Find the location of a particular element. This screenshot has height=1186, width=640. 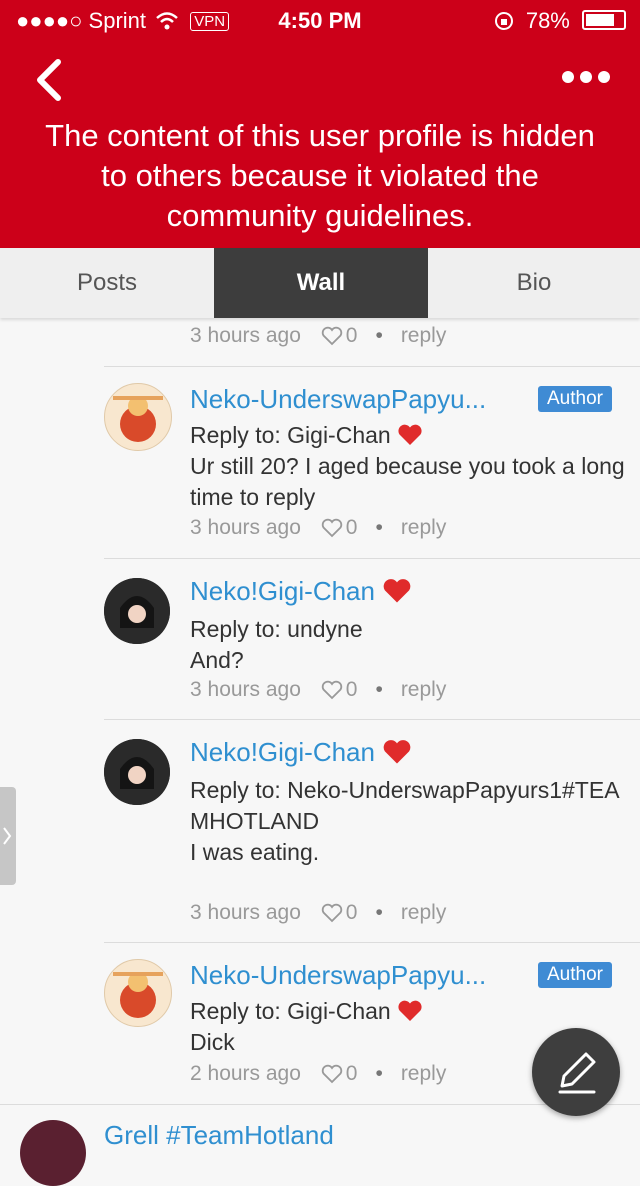

back-chevron-icon is located at coordinates (48, 80).